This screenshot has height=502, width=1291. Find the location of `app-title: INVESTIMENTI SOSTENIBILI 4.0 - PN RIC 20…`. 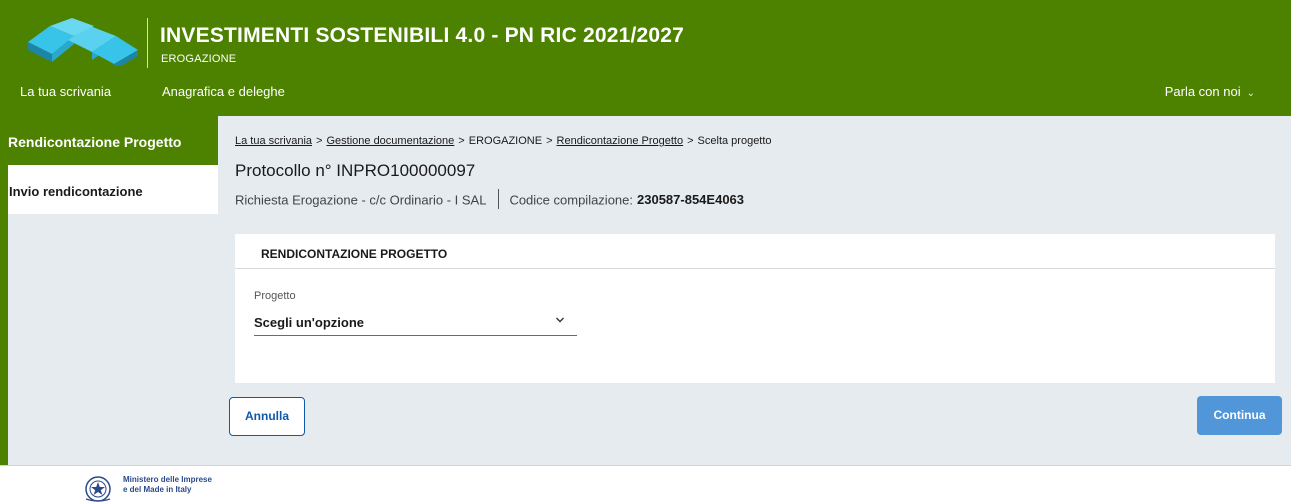

app-title: INVESTIMENTI SOSTENIBILI 4.0 - PN RIC 20… is located at coordinates (422, 35).